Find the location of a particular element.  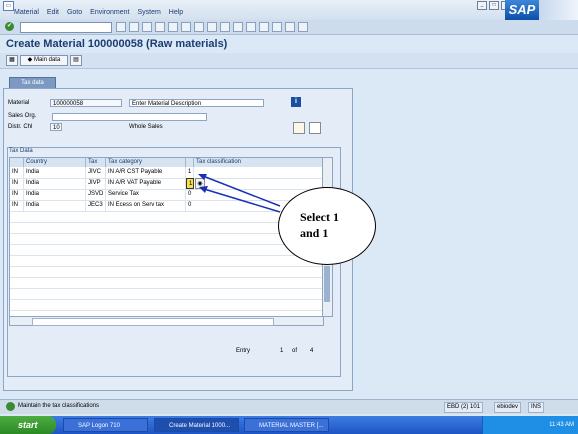

success-icon is located at coordinates (10, 406).